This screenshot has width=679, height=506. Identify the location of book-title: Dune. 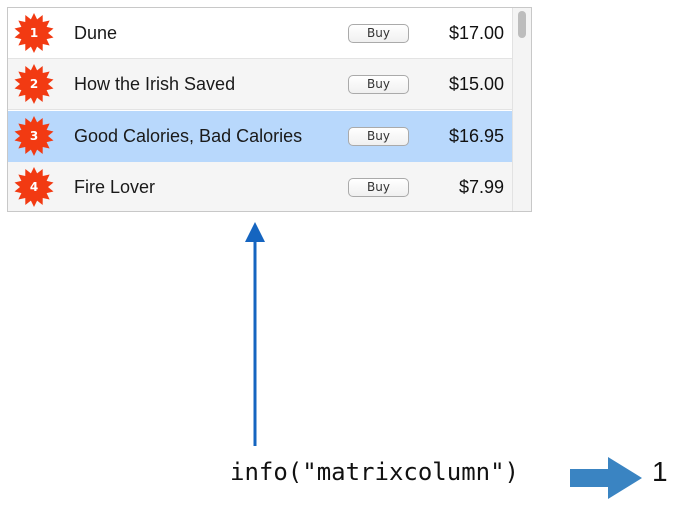
(96, 33).